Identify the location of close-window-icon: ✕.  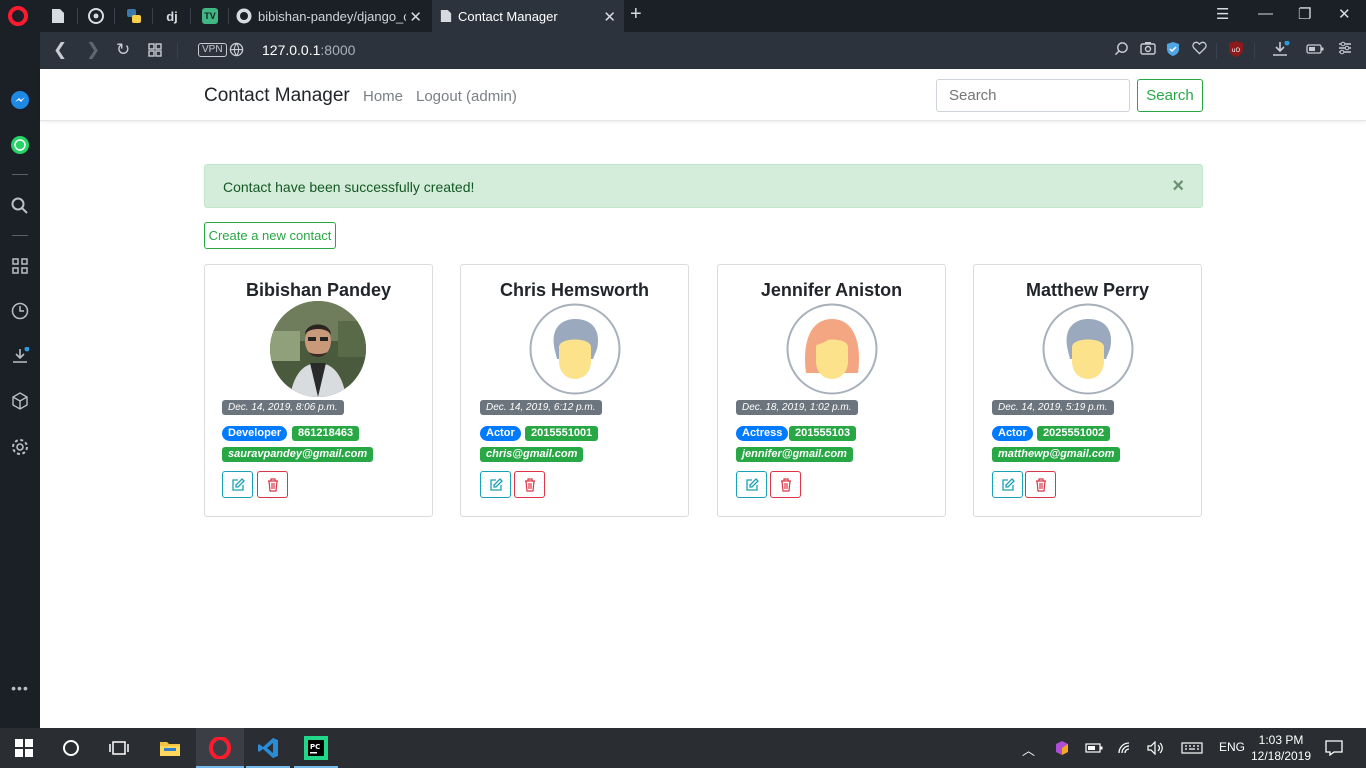
(1344, 14).